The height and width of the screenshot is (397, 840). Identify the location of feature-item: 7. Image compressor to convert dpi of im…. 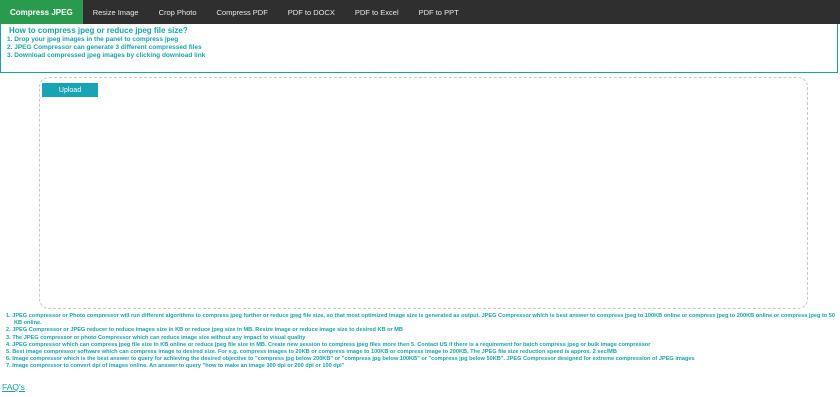
(175, 366).